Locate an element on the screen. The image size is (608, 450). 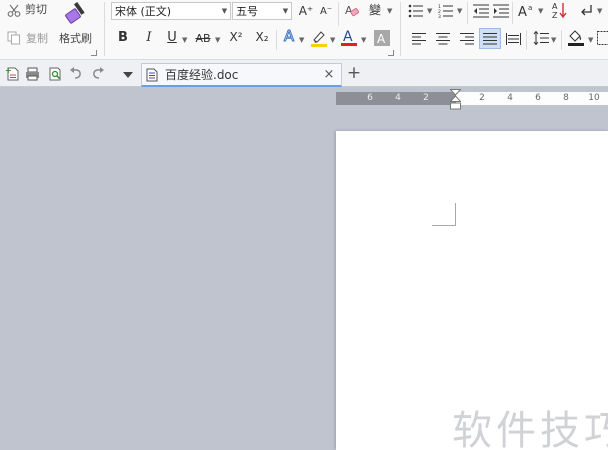
superscript-button: X² is located at coordinates (236, 37).